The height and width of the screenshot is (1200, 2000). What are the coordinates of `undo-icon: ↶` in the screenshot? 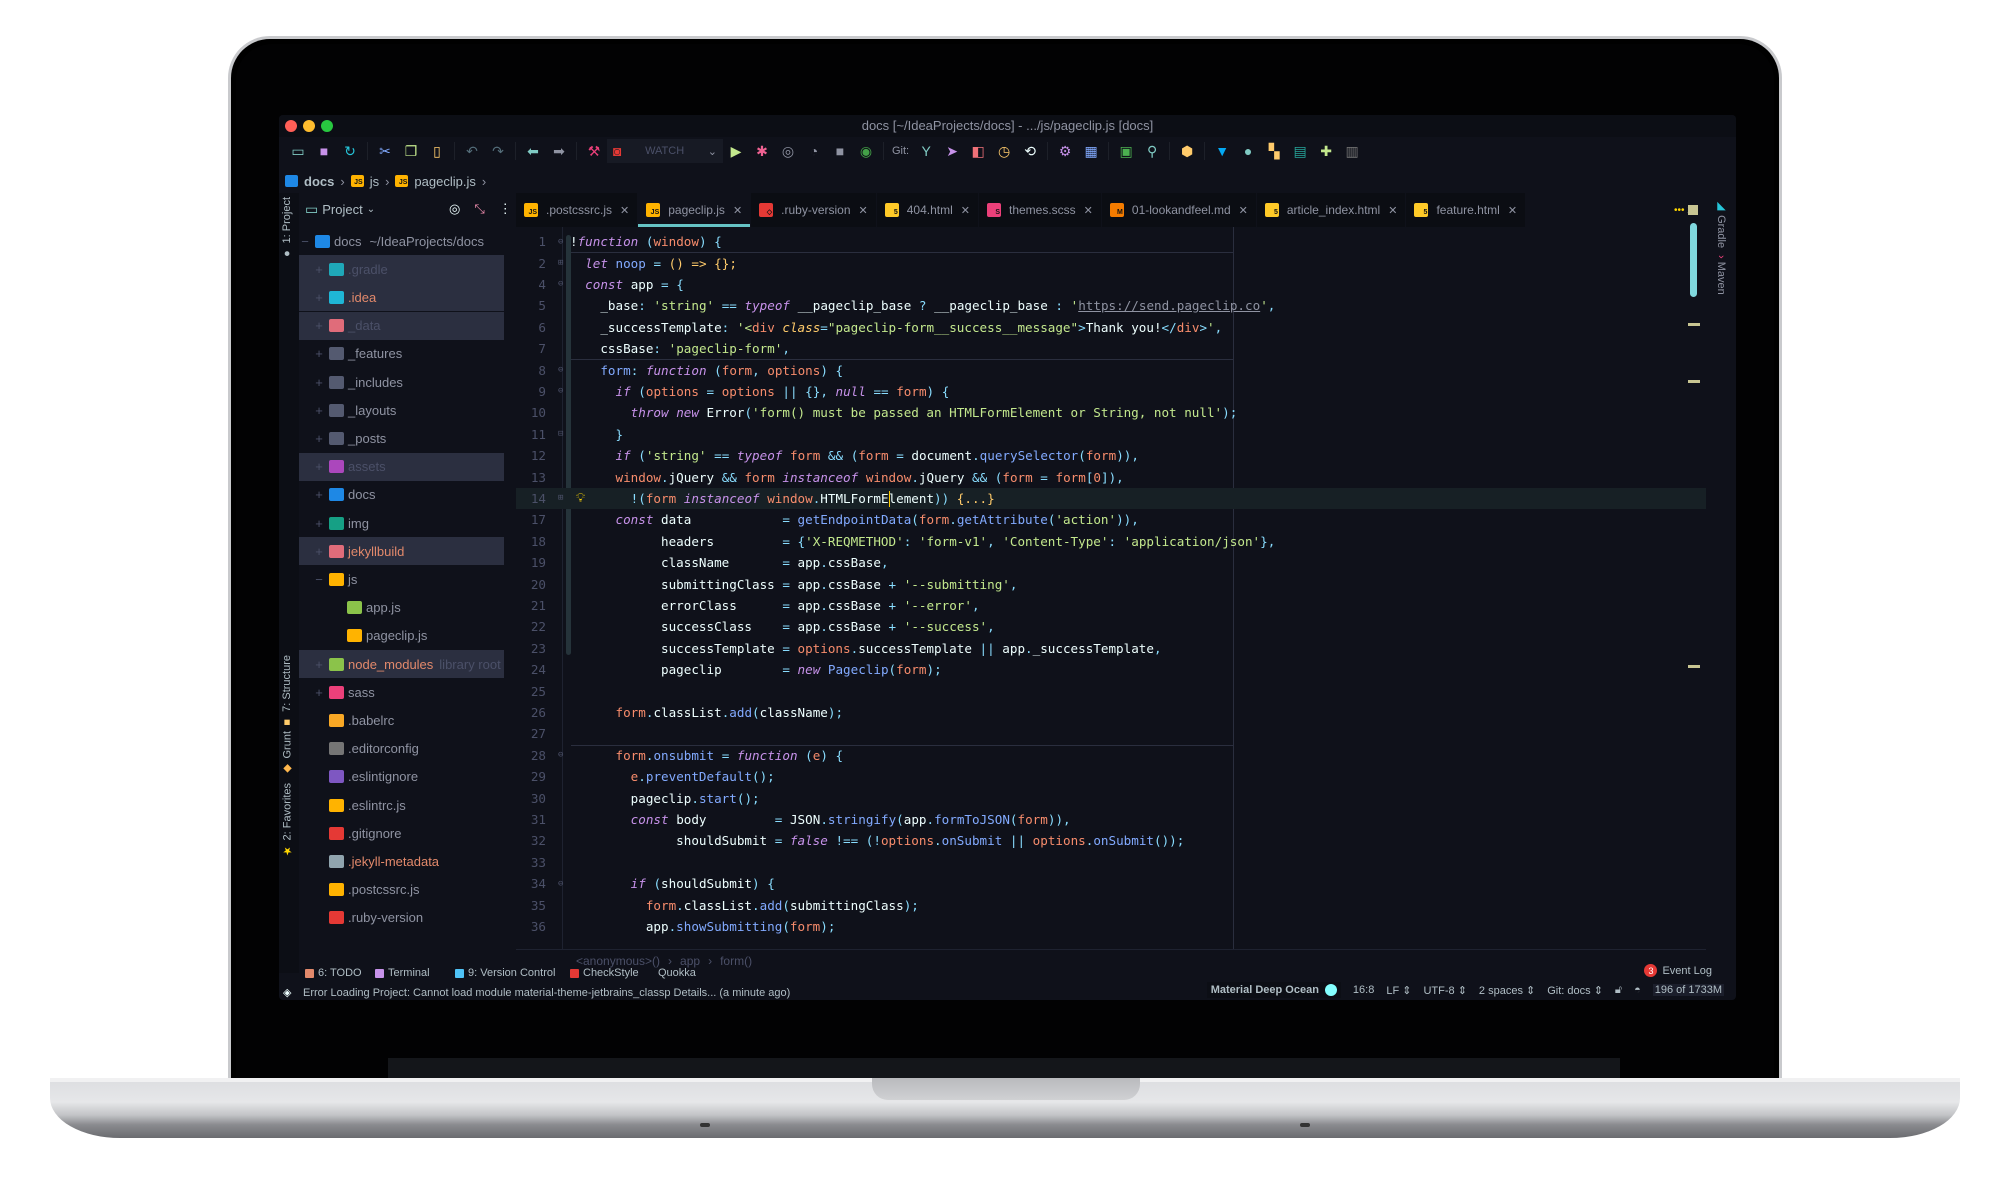 It's located at (472, 151).